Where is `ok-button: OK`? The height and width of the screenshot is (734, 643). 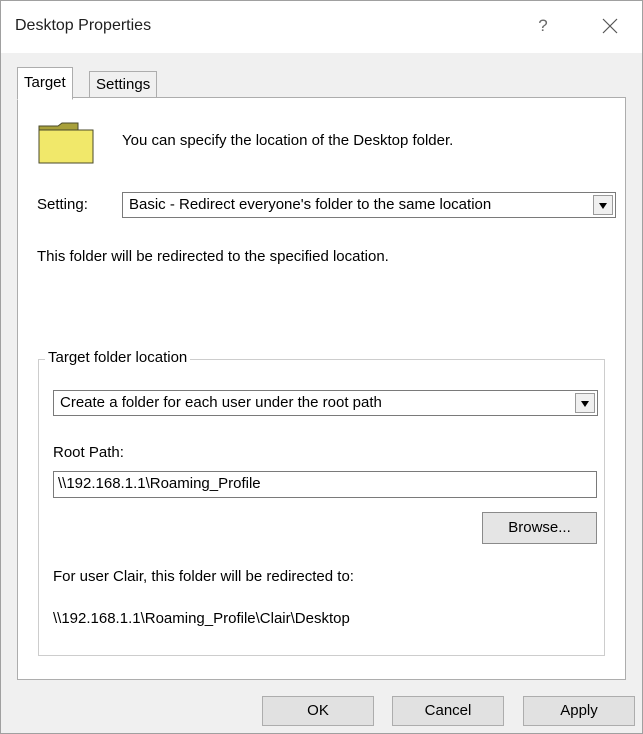
ok-button: OK is located at coordinates (318, 711).